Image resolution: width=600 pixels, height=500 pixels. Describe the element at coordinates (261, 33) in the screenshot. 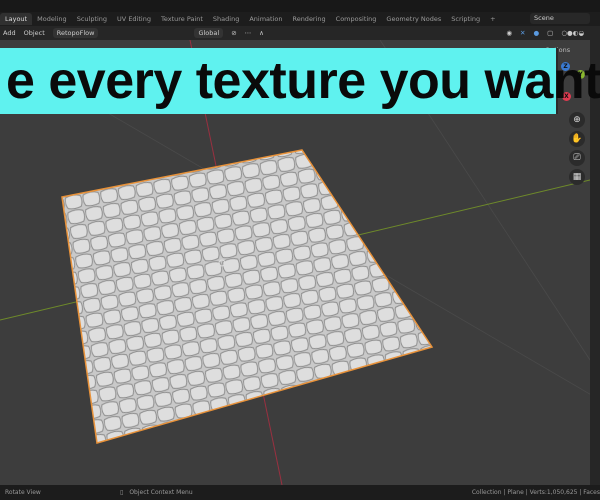

I see `proportional-edit-icon: ∧` at that location.